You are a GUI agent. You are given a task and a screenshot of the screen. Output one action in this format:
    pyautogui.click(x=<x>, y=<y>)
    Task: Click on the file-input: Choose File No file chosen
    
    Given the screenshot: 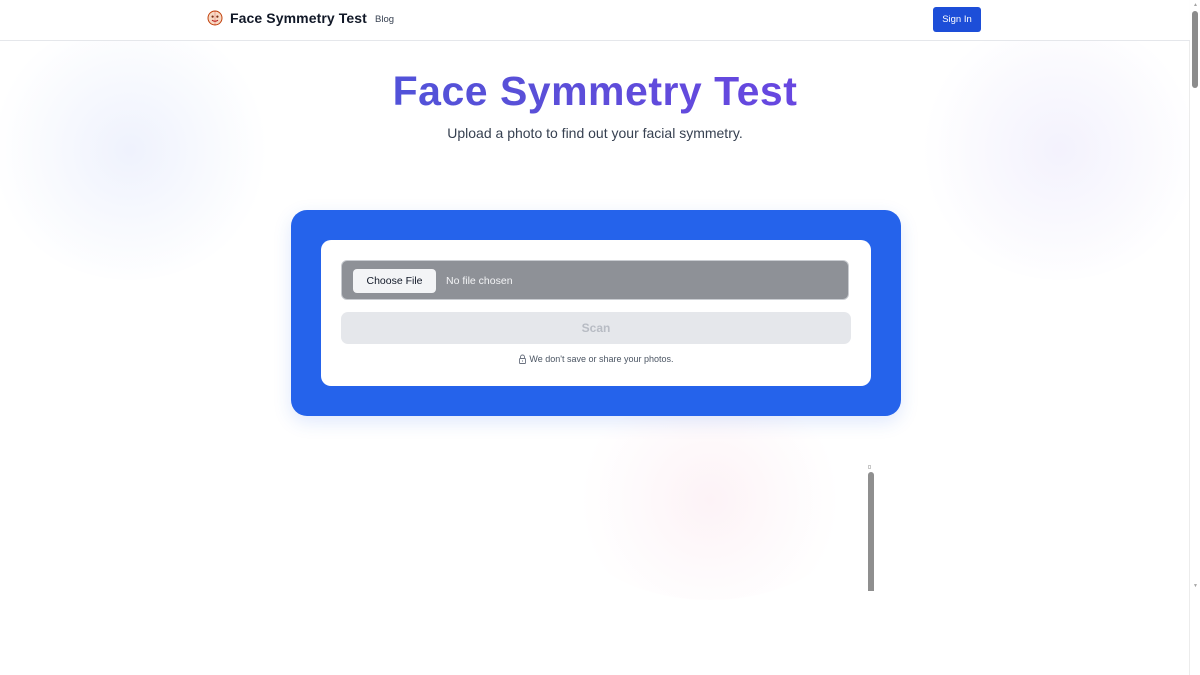 What is the action you would take?
    pyautogui.click(x=595, y=280)
    